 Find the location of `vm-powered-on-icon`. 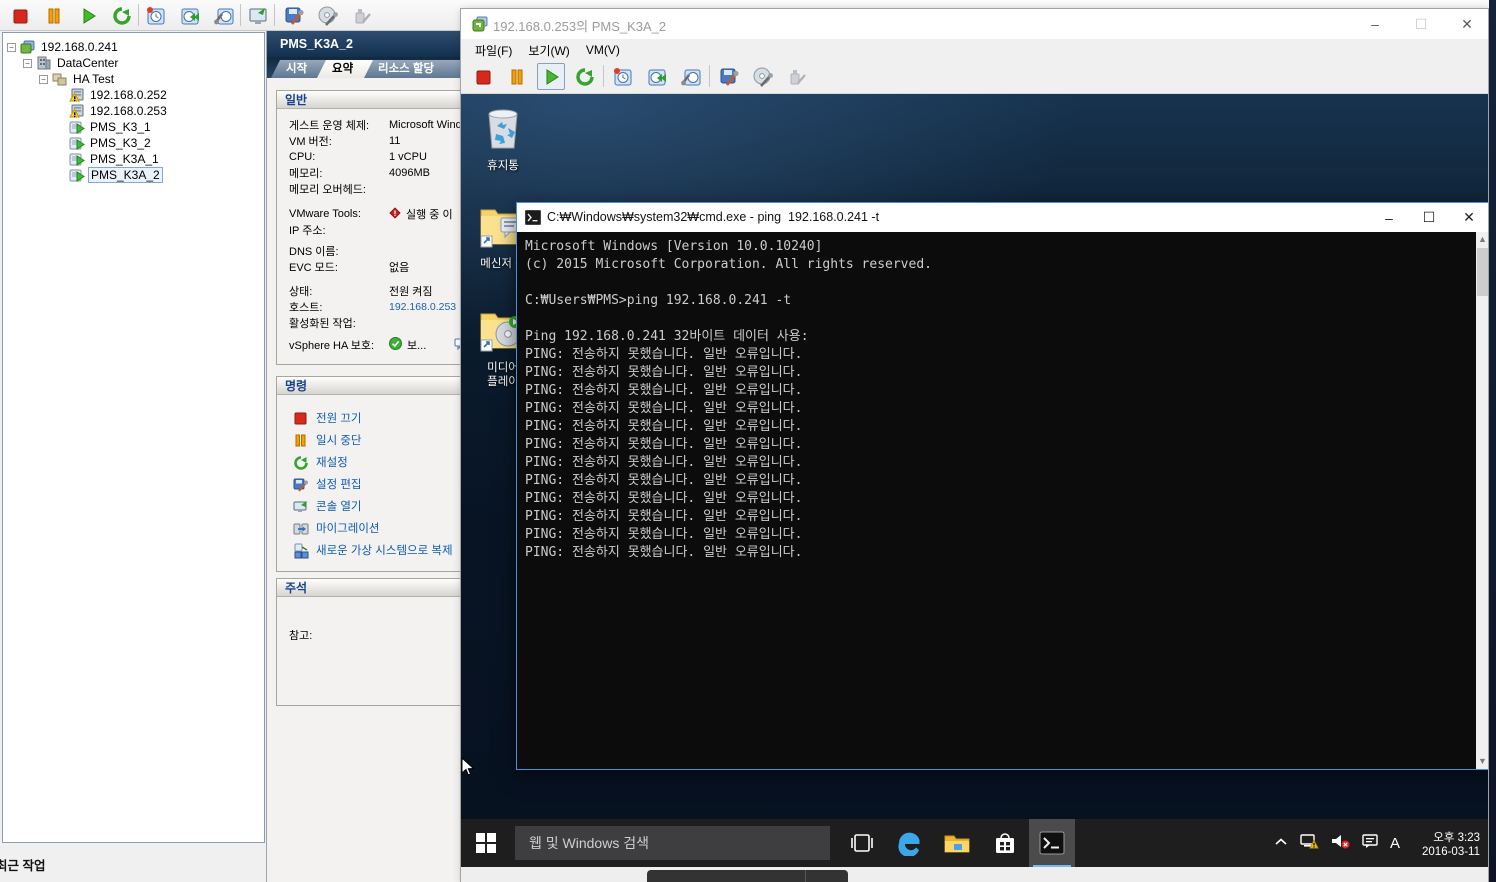

vm-powered-on-icon is located at coordinates (77, 159).